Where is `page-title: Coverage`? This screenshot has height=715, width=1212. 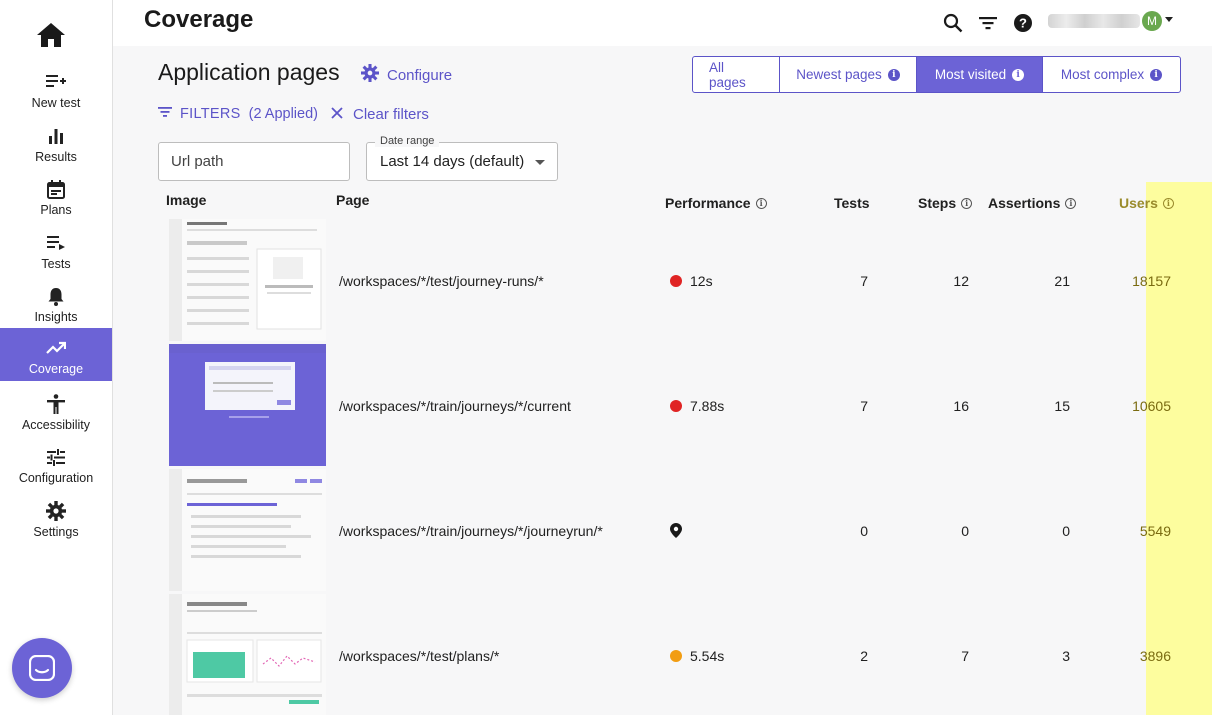 page-title: Coverage is located at coordinates (199, 19).